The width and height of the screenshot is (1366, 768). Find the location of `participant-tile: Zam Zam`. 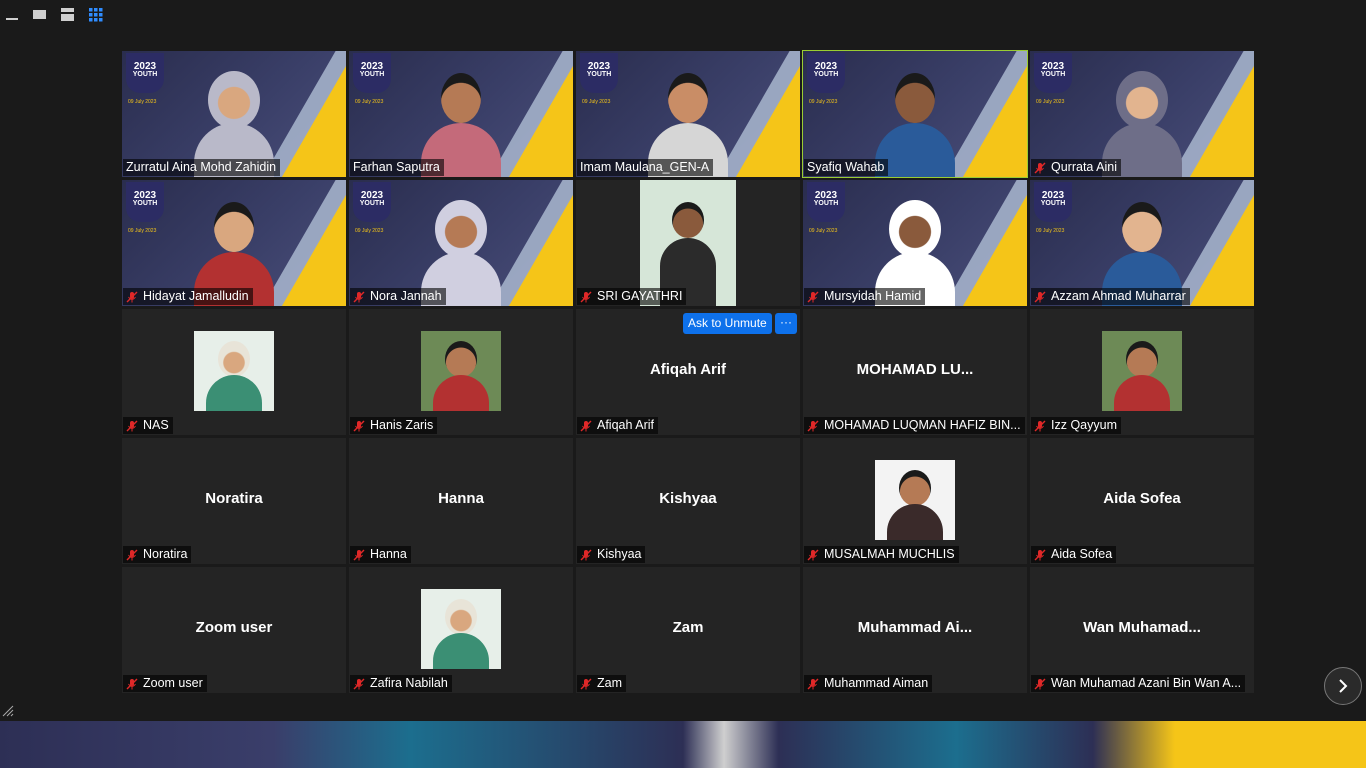

participant-tile: Zam Zam is located at coordinates (688, 630).